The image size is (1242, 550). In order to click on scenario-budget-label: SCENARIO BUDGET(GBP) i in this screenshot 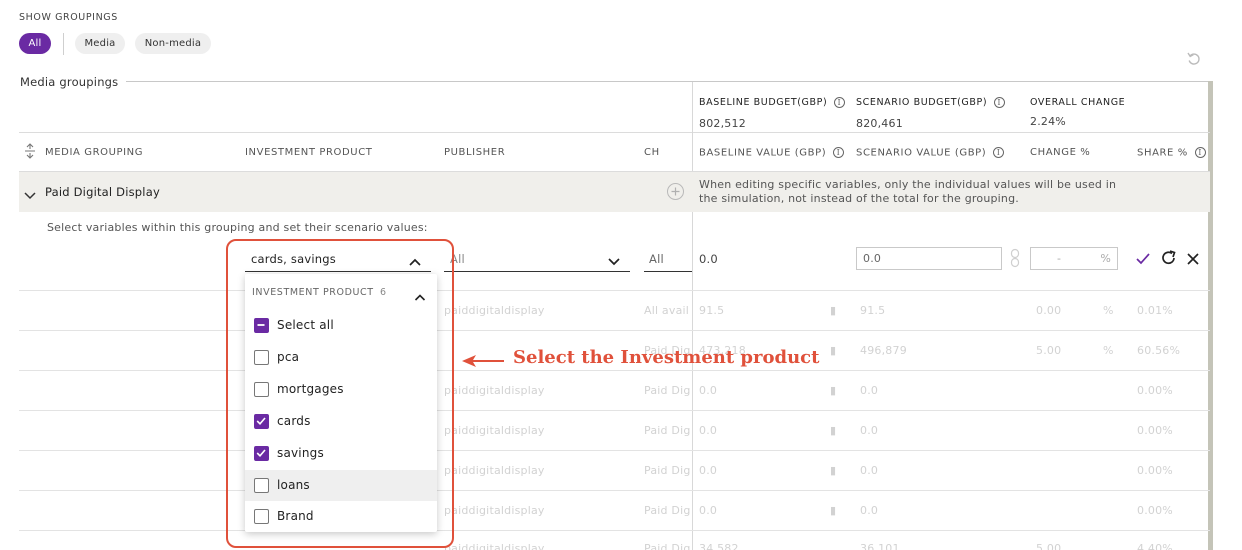, I will do `click(930, 102)`.